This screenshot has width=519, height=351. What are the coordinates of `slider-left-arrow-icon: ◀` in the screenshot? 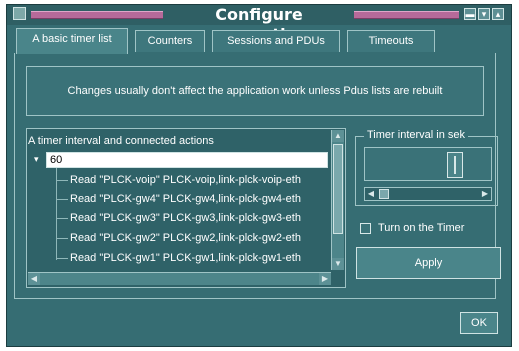 It's located at (371, 194).